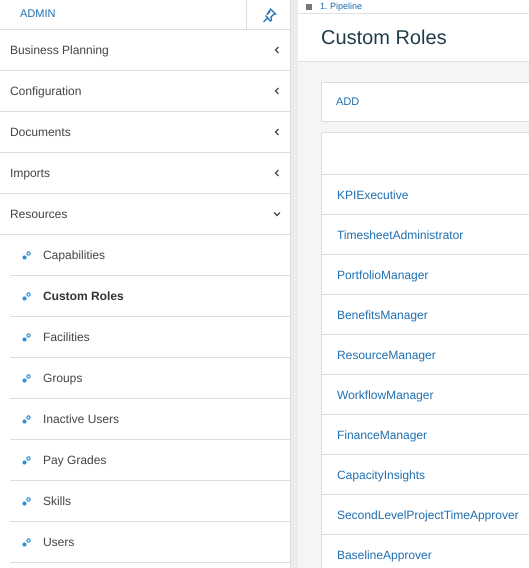 The height and width of the screenshot is (568, 529). I want to click on role-link: ResourceManager, so click(386, 355).